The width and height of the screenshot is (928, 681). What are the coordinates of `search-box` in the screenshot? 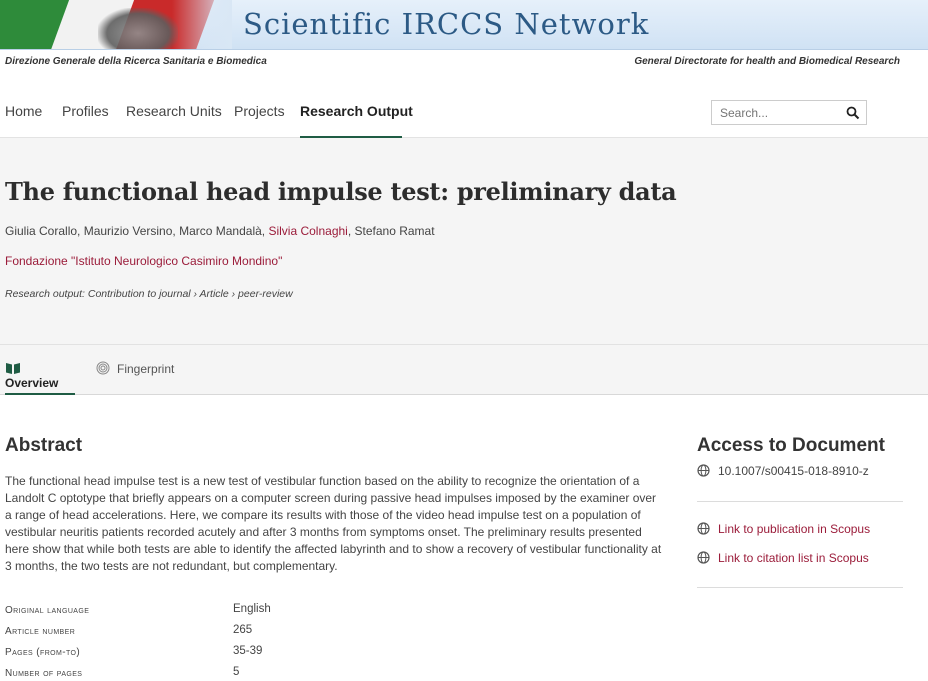 It's located at (789, 112).